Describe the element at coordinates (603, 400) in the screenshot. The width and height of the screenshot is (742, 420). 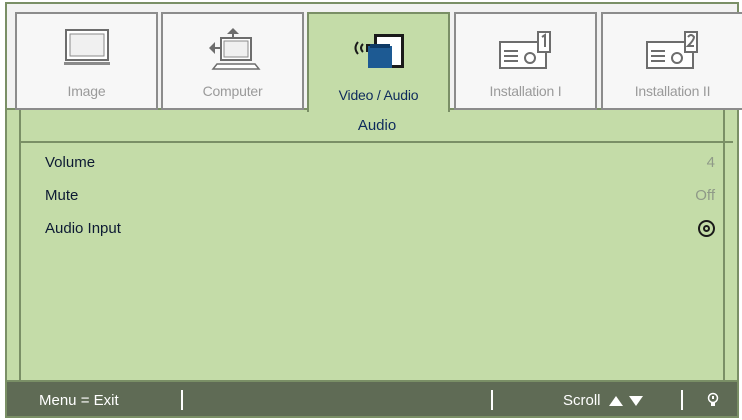
I see `scroll-hint: Scroll` at that location.